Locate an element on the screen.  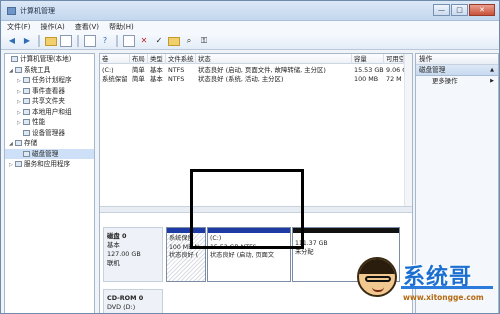
actions-section-disk-management: 磁盘管理 ▲ is located at coordinates (457, 70).